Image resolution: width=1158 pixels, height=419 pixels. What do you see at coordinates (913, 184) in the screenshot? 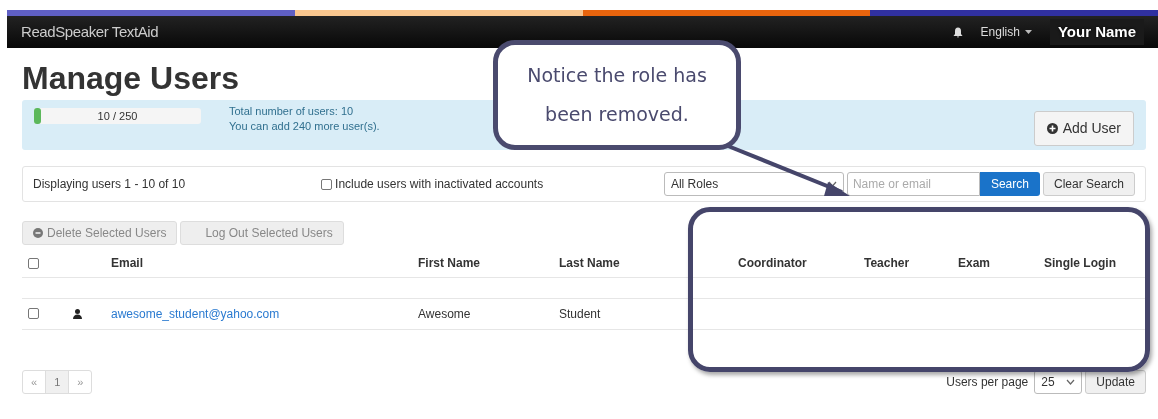
I see `search-field: Name or email` at bounding box center [913, 184].